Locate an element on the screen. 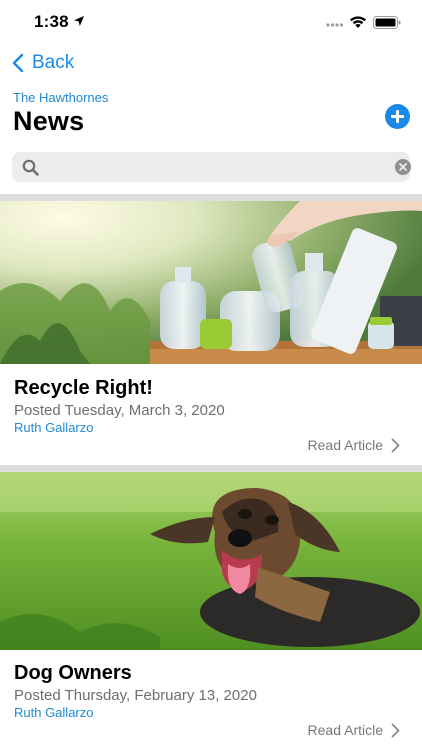 The height and width of the screenshot is (750, 422). location-arrow-icon is located at coordinates (79, 21).